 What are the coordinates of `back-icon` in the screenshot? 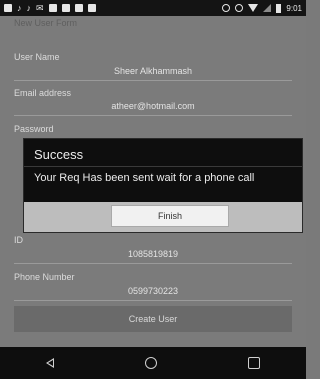 It's located at (49, 363).